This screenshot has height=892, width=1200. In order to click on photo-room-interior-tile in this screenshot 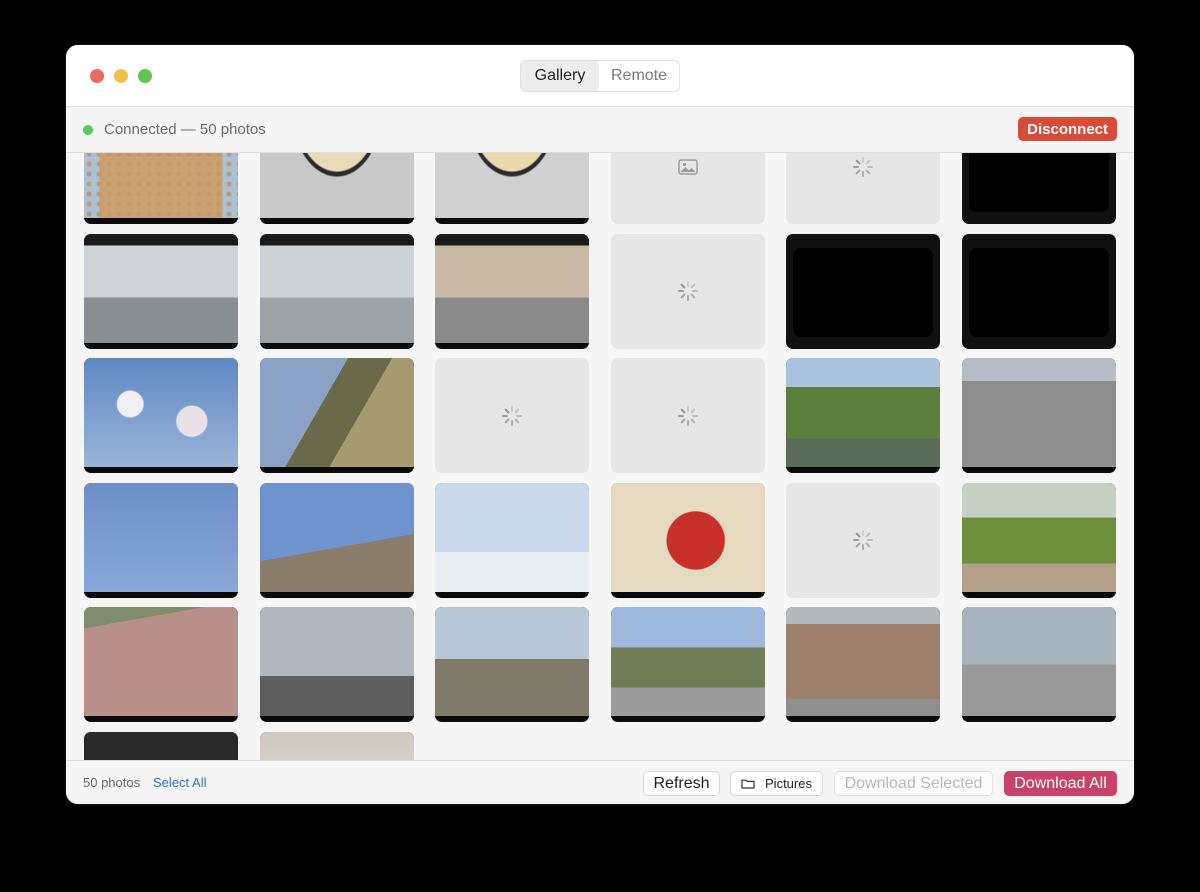, I will do `click(336, 745)`.